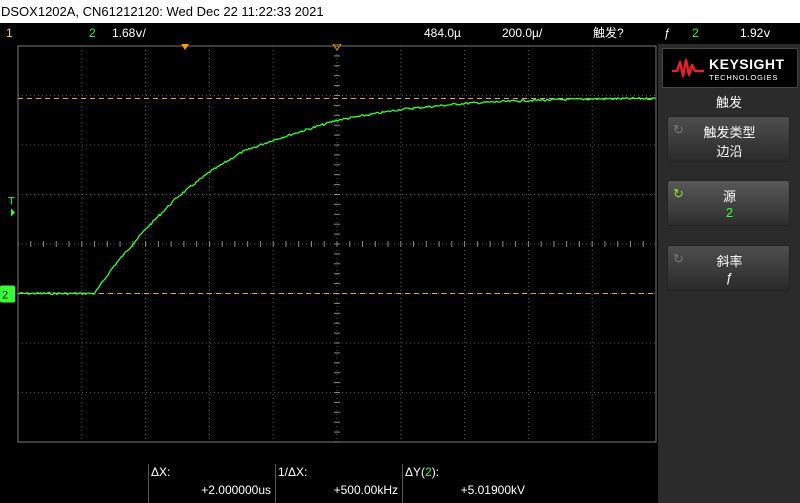  What do you see at coordinates (161, 472) in the screenshot?
I see `delta-x-label: ΔX:` at bounding box center [161, 472].